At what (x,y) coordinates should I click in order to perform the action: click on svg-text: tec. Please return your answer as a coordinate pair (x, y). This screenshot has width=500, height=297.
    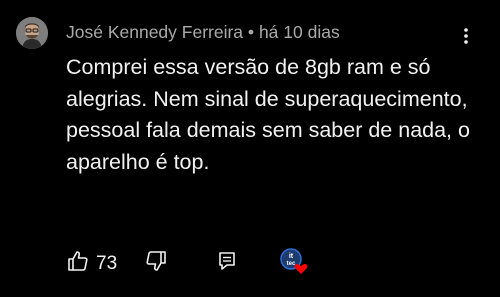
    Looking at the image, I should click on (291, 264).